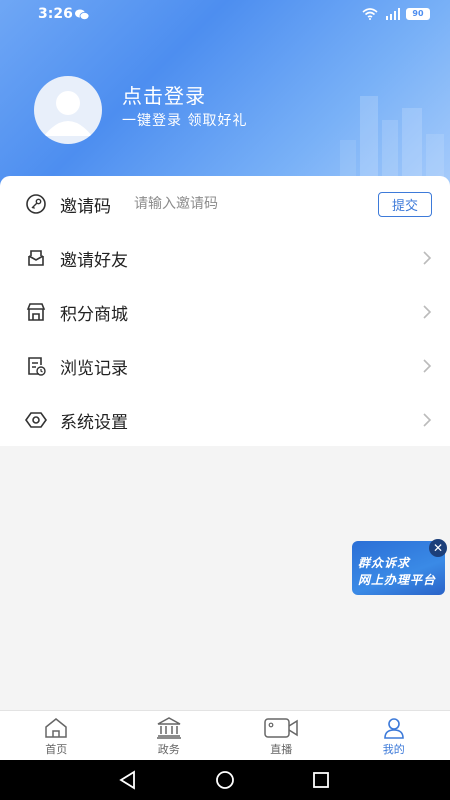 This screenshot has width=450, height=800. What do you see at coordinates (393, 728) in the screenshot?
I see `user-icon` at bounding box center [393, 728].